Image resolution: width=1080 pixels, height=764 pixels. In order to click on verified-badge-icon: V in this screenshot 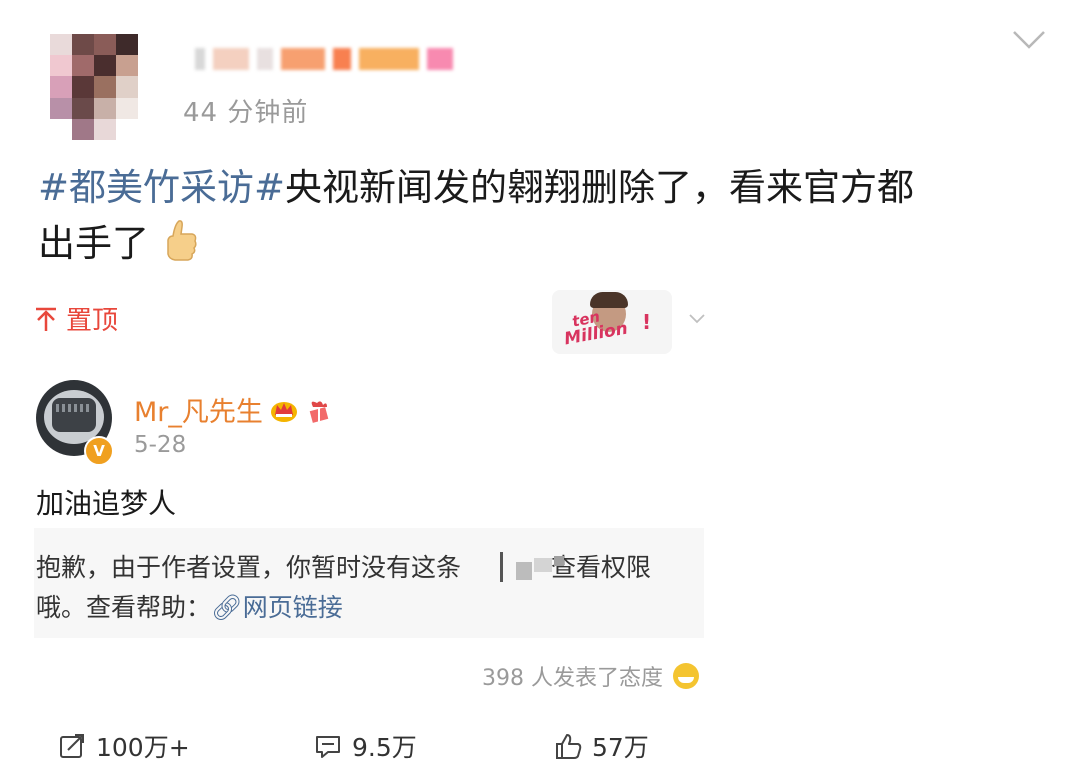, I will do `click(99, 451)`.